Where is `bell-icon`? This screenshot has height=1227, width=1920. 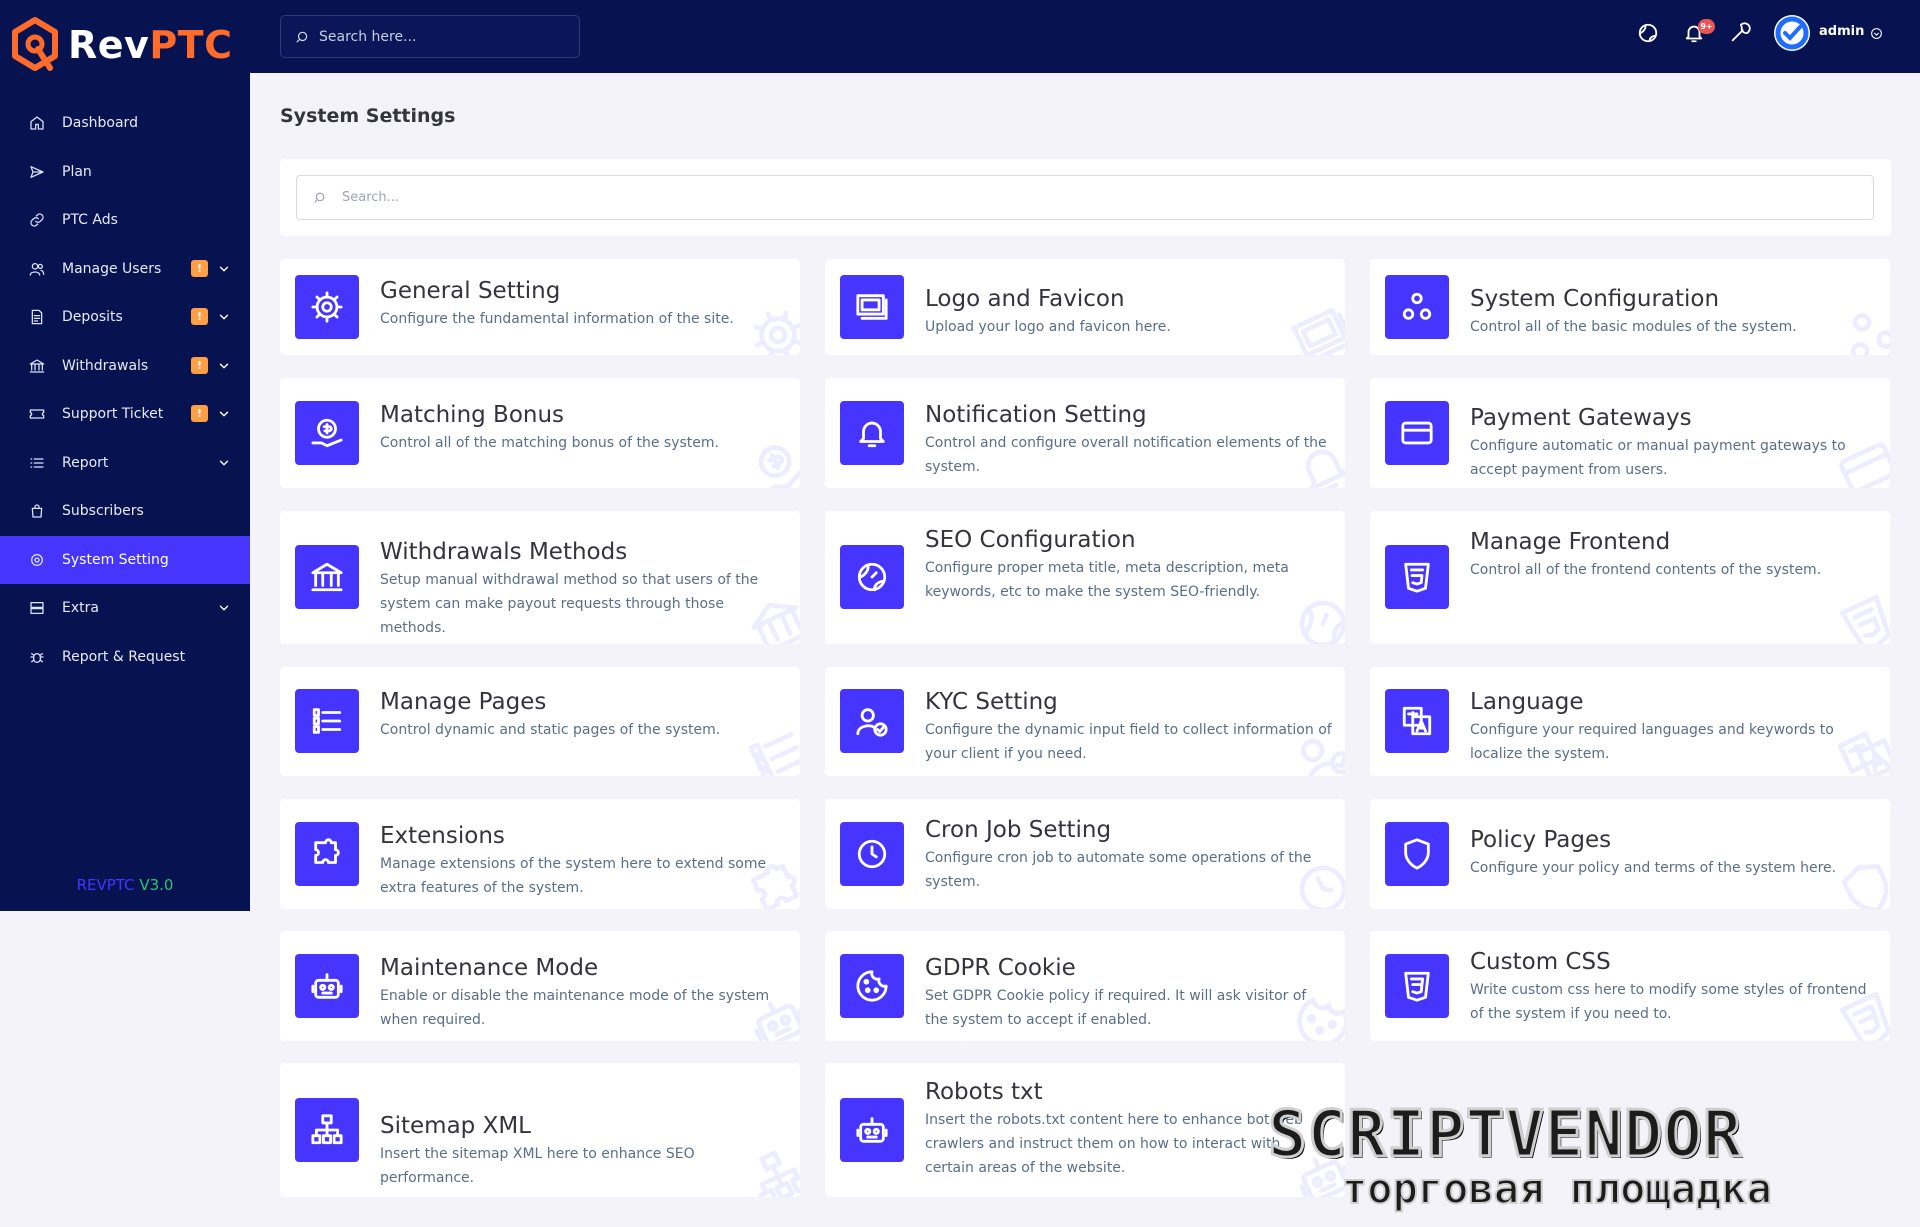
bell-icon is located at coordinates (872, 433).